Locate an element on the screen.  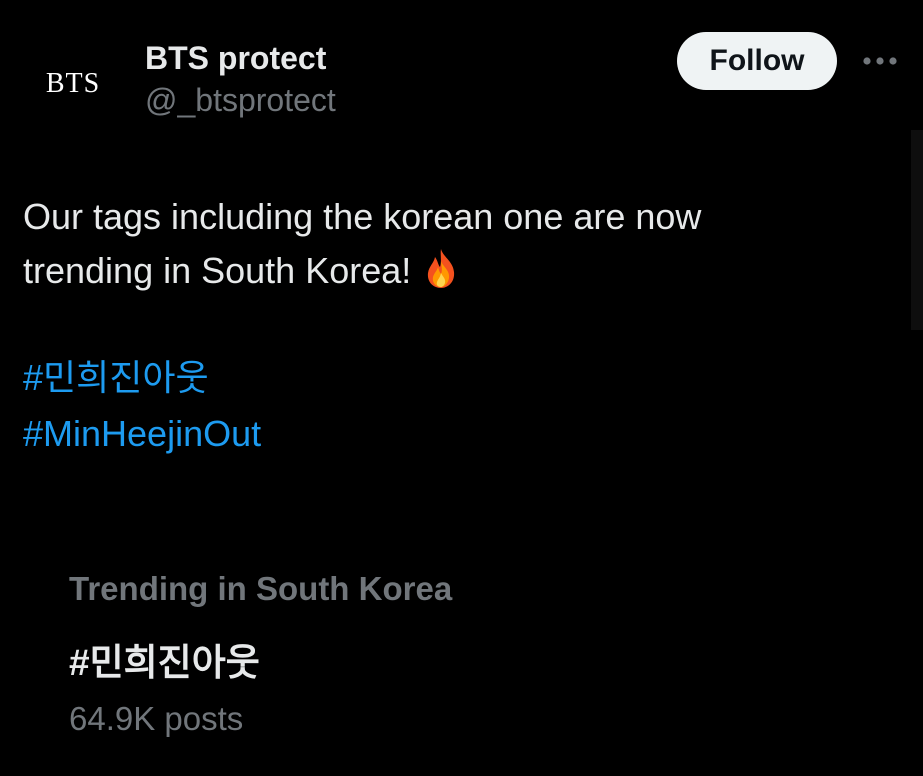
trend-post-count: 64.9K posts is located at coordinates (156, 718).